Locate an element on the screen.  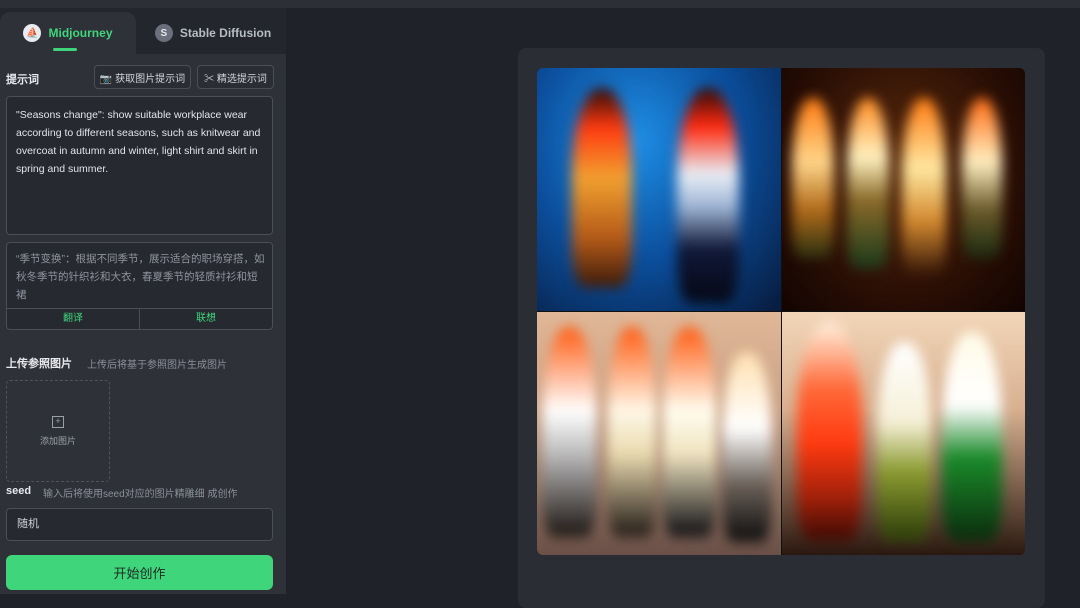
start-create-button: 开始创作 is located at coordinates (139, 572).